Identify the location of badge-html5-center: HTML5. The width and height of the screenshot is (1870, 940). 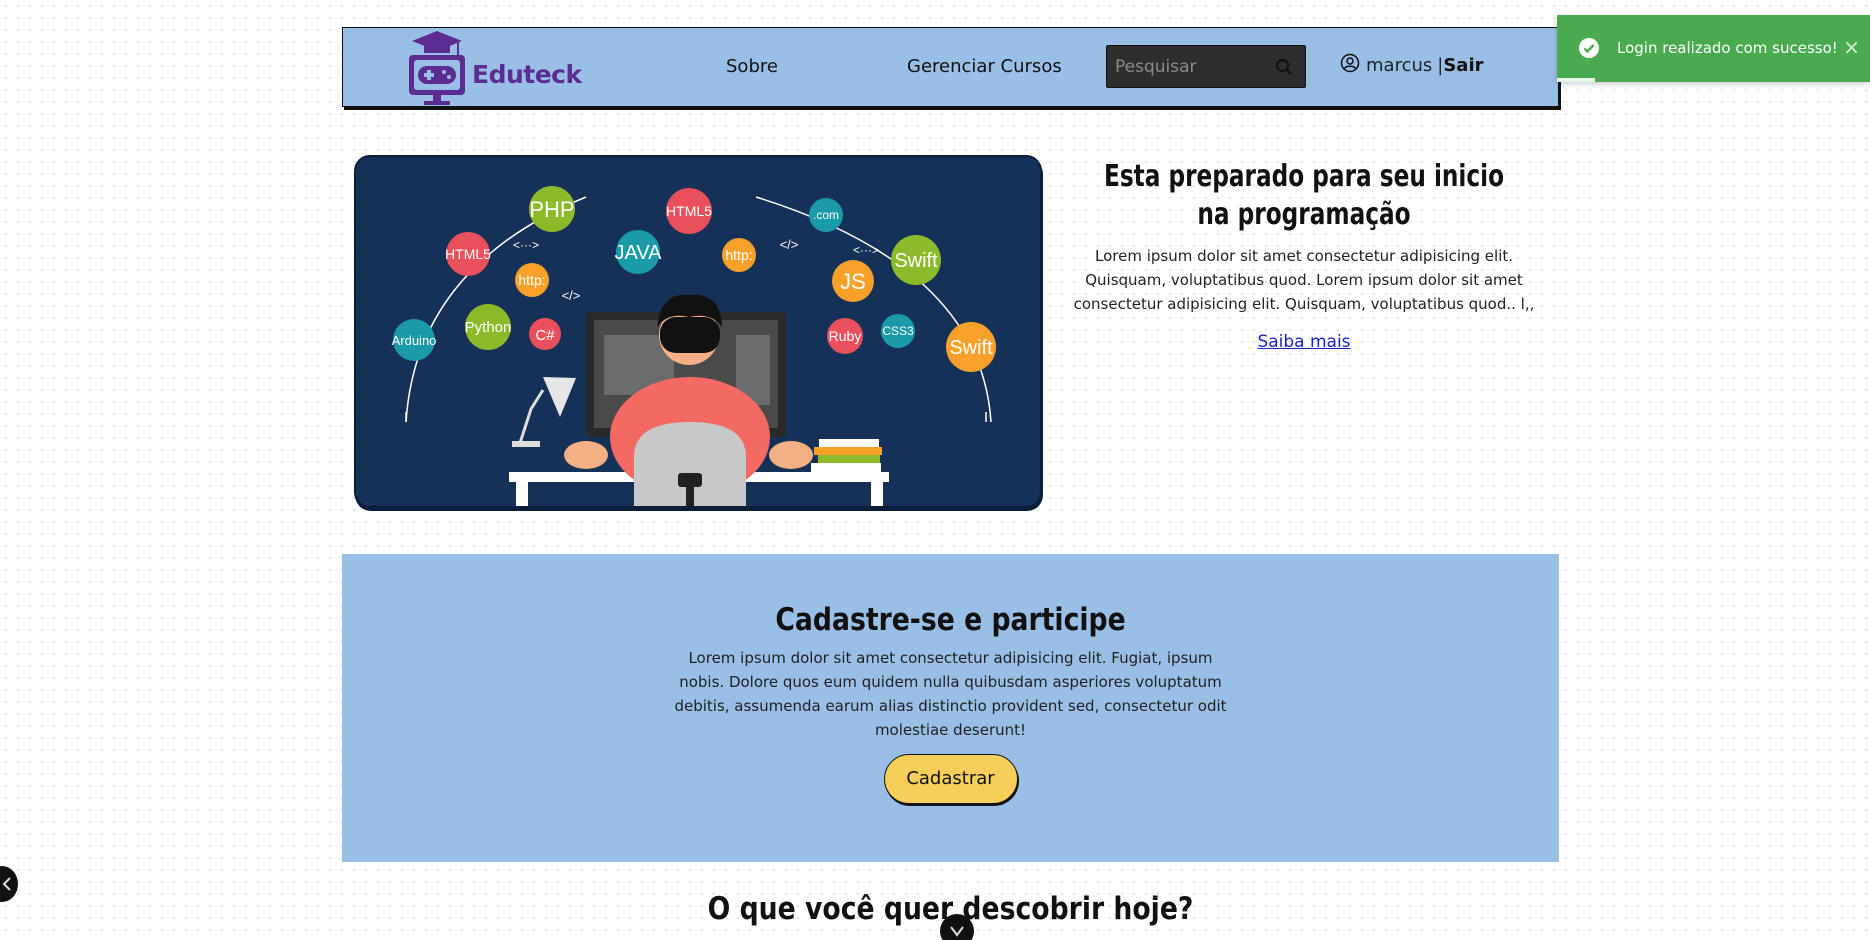
(689, 211).